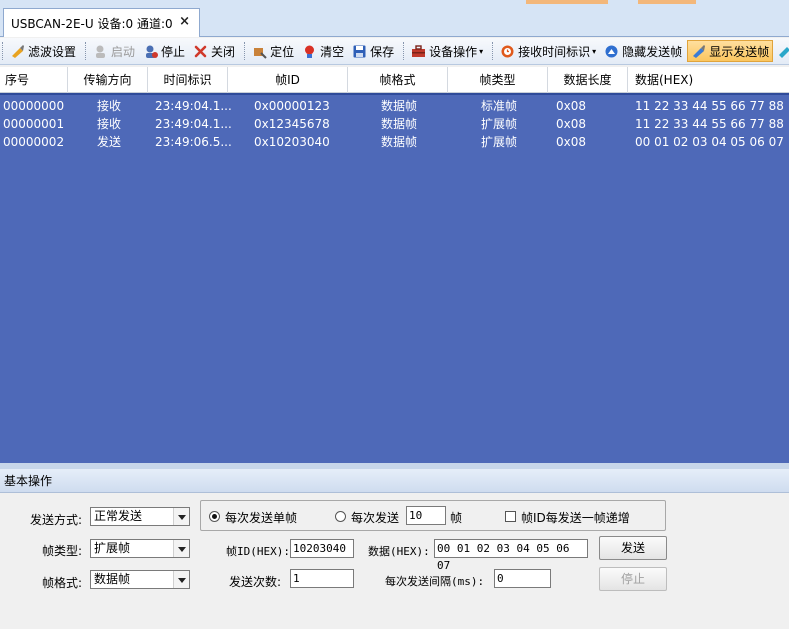 Image resolution: width=789 pixels, height=629 pixels. I want to click on locate-button: 定位, so click(273, 51).